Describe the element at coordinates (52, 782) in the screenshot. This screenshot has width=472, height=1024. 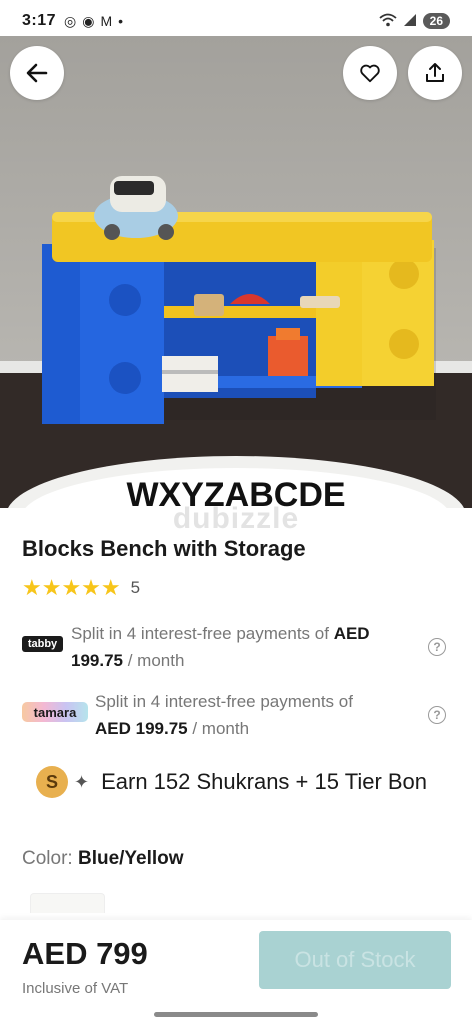
I see `shukran-coin-icon: S` at that location.